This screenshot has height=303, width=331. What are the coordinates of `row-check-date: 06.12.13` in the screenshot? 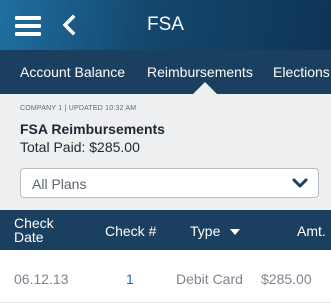 It's located at (41, 279).